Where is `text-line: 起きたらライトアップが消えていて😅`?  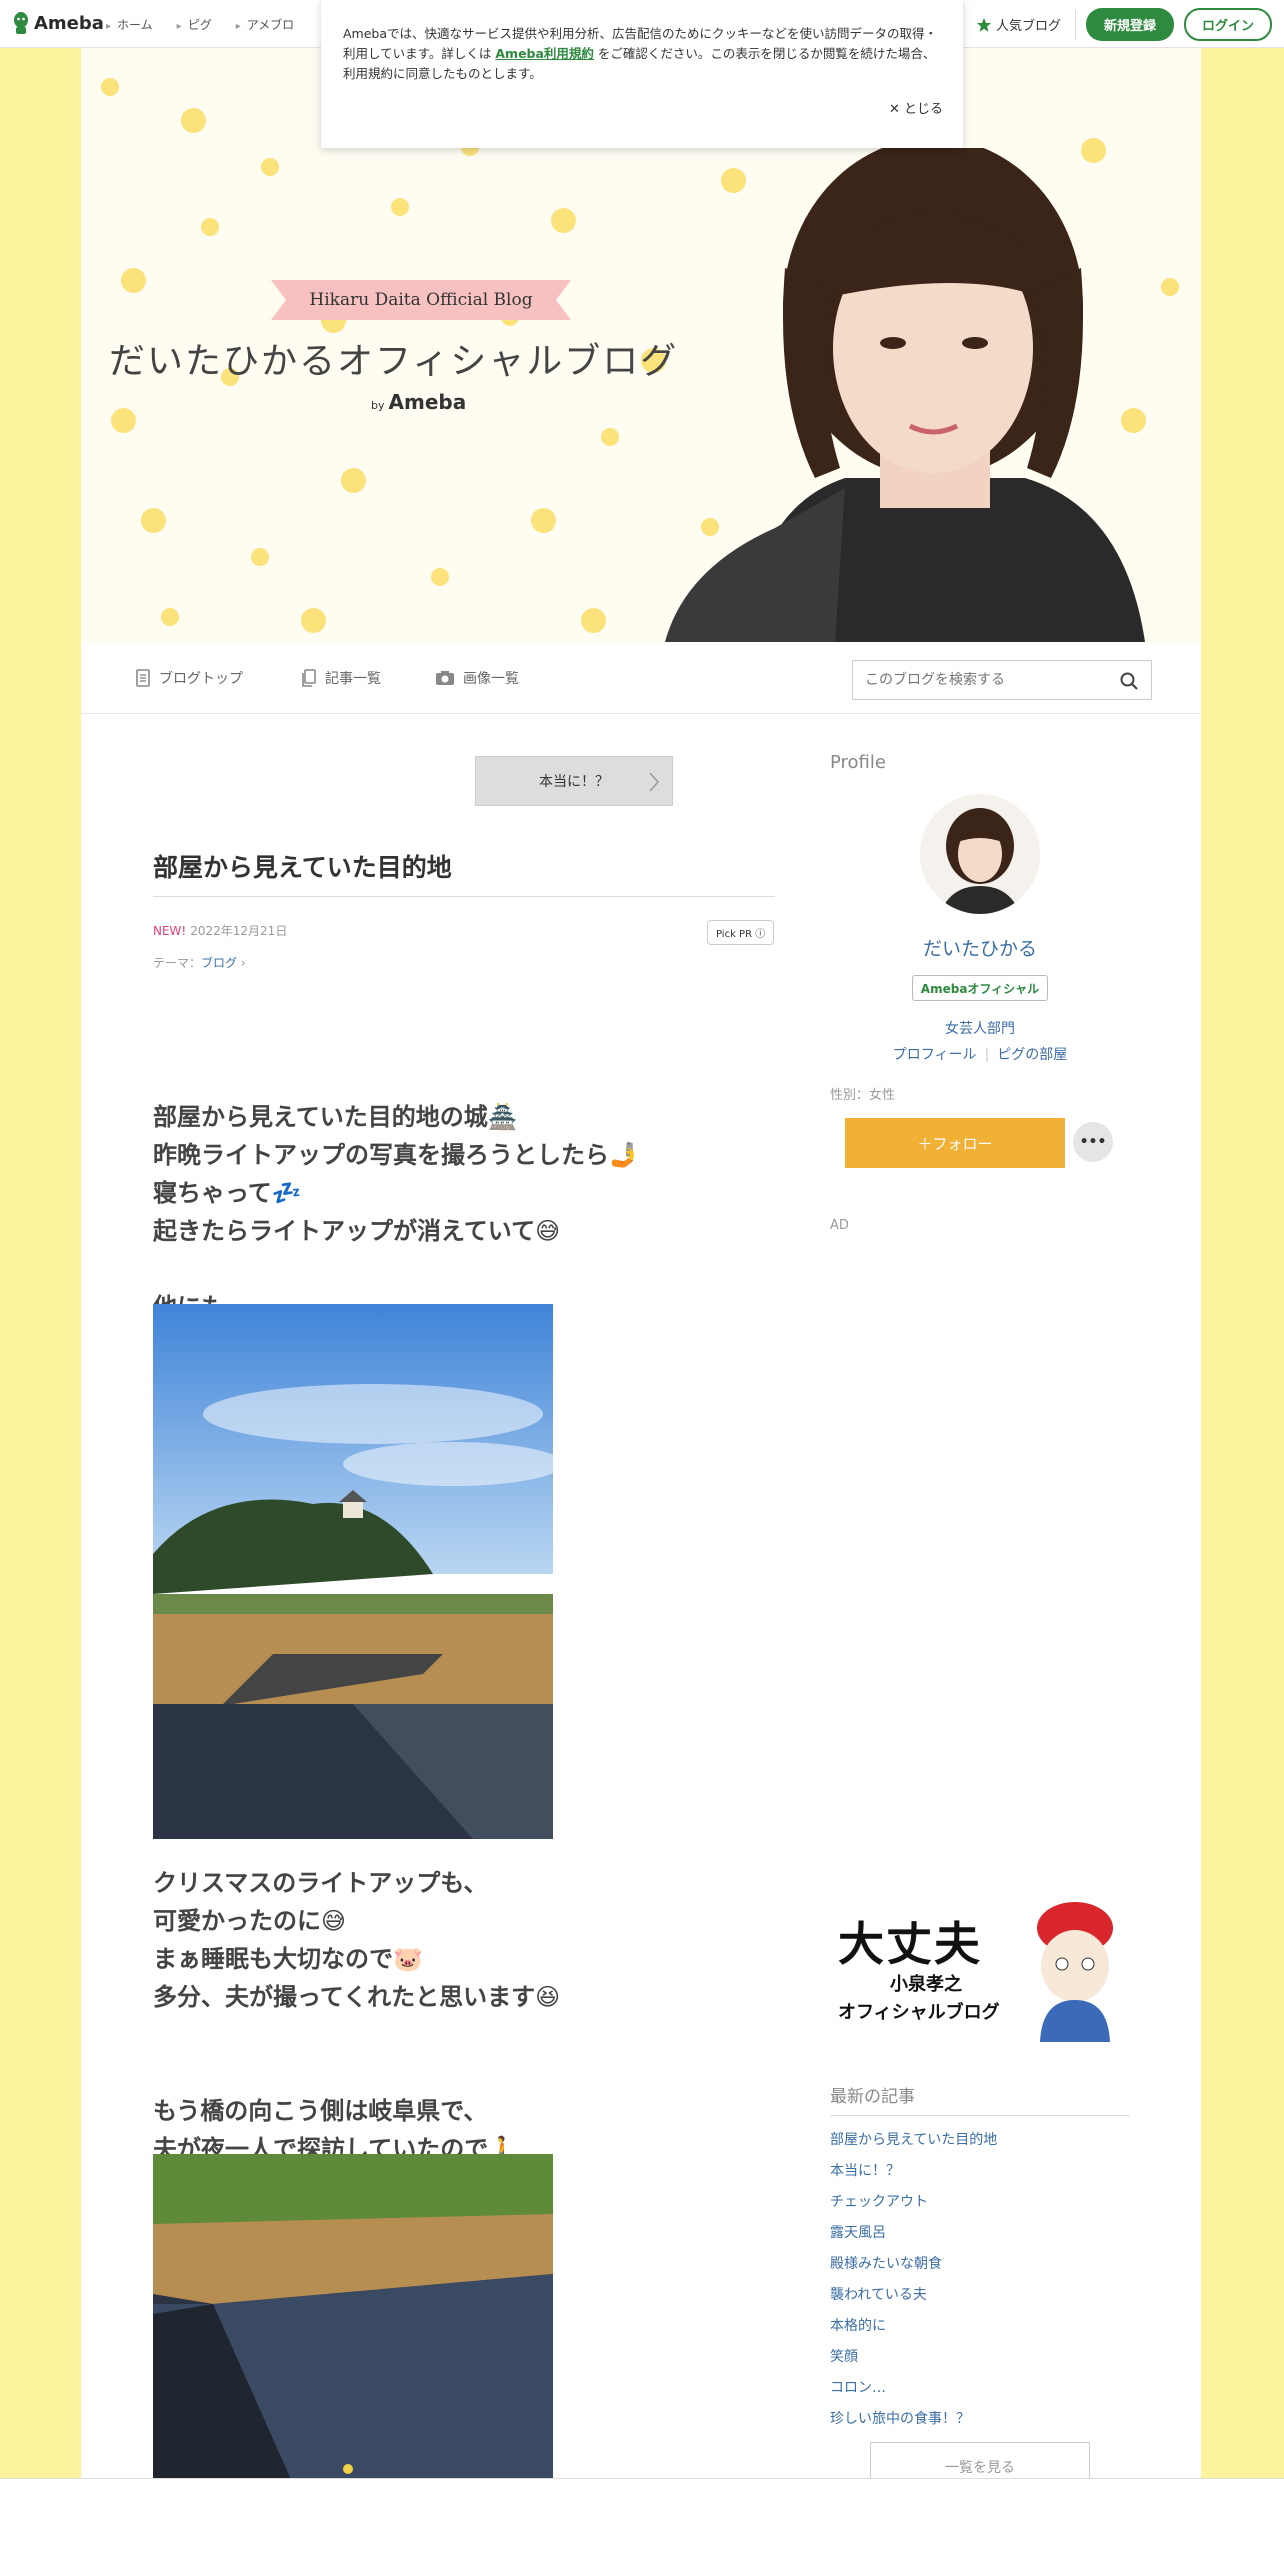 text-line: 起きたらライトアップが消えていて😅 is located at coordinates (357, 1231).